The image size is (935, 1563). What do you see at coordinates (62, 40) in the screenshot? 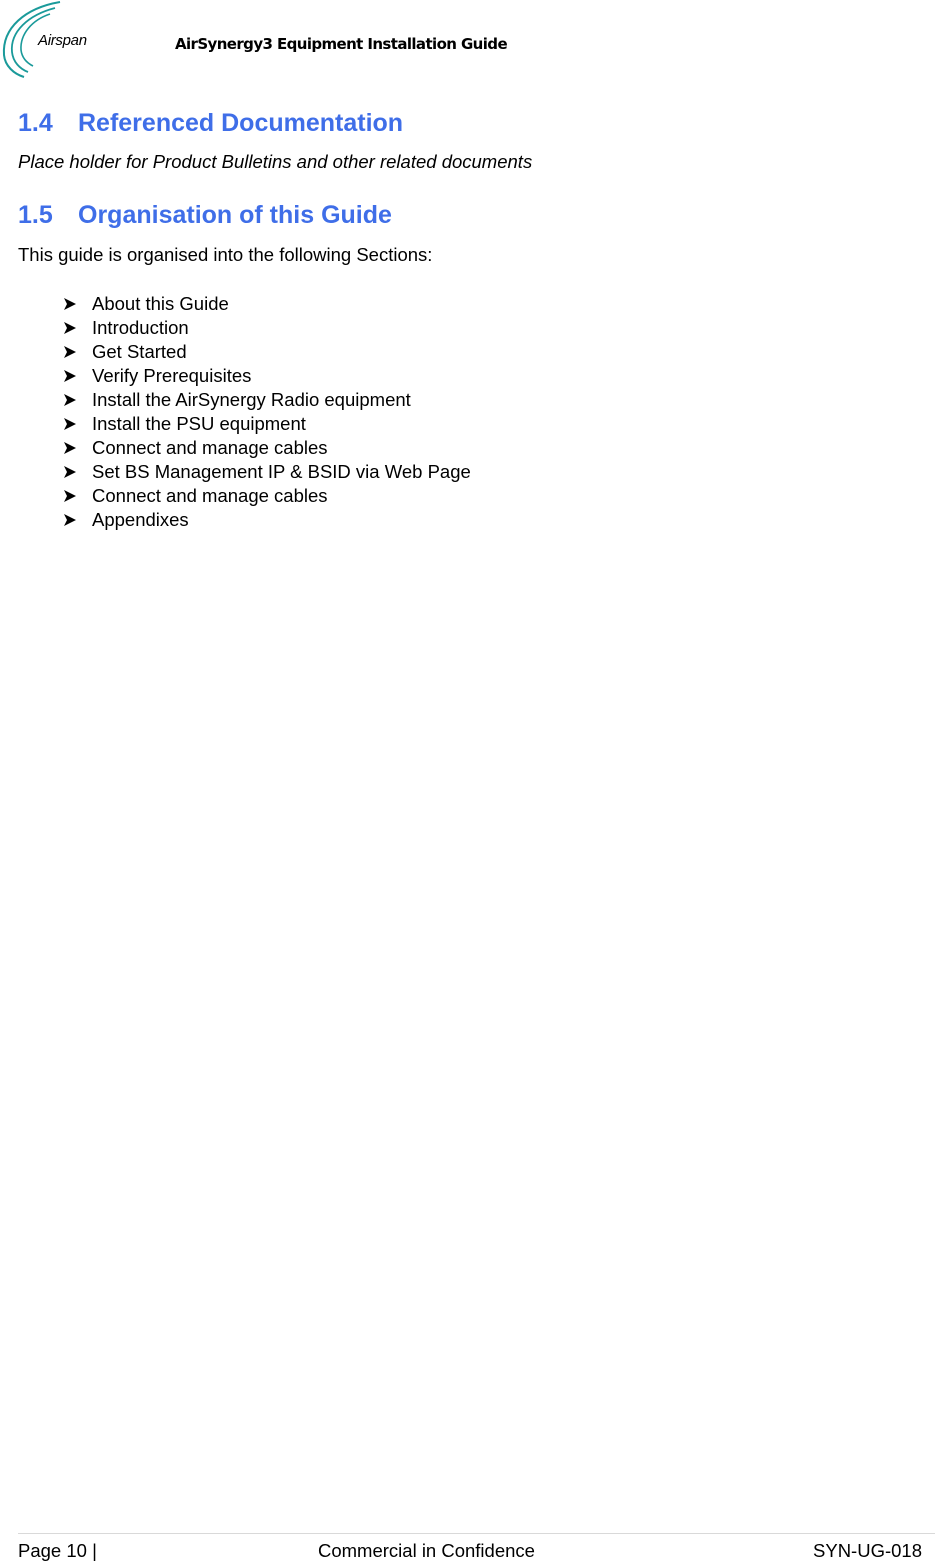
I see `logo-text: Airspan` at bounding box center [62, 40].